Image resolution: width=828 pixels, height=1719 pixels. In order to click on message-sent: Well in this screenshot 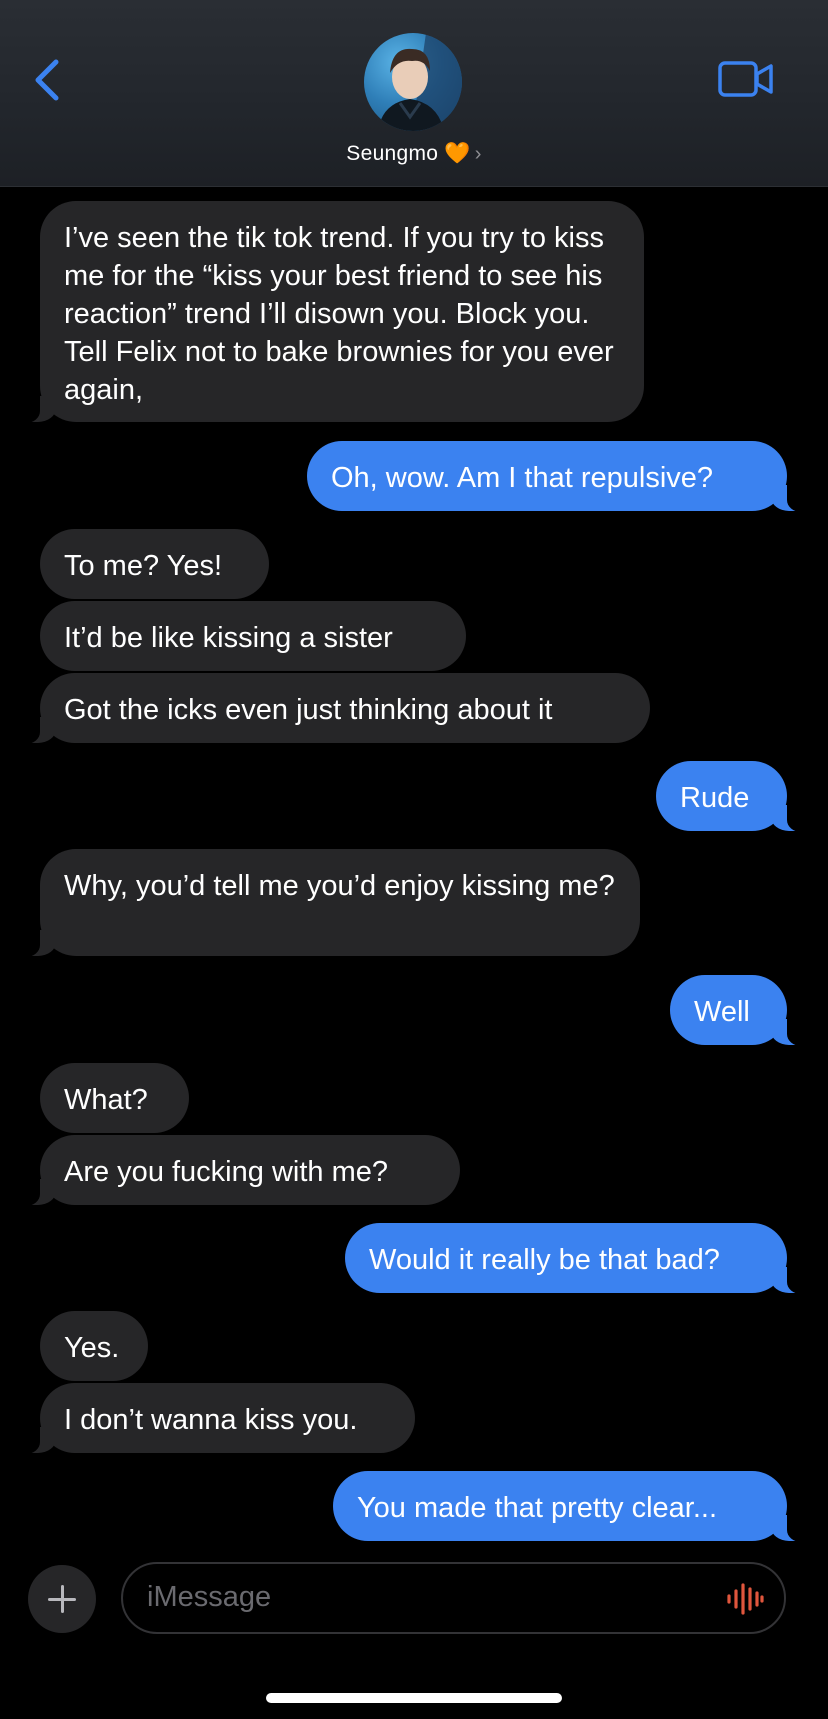, I will do `click(739, 1010)`.